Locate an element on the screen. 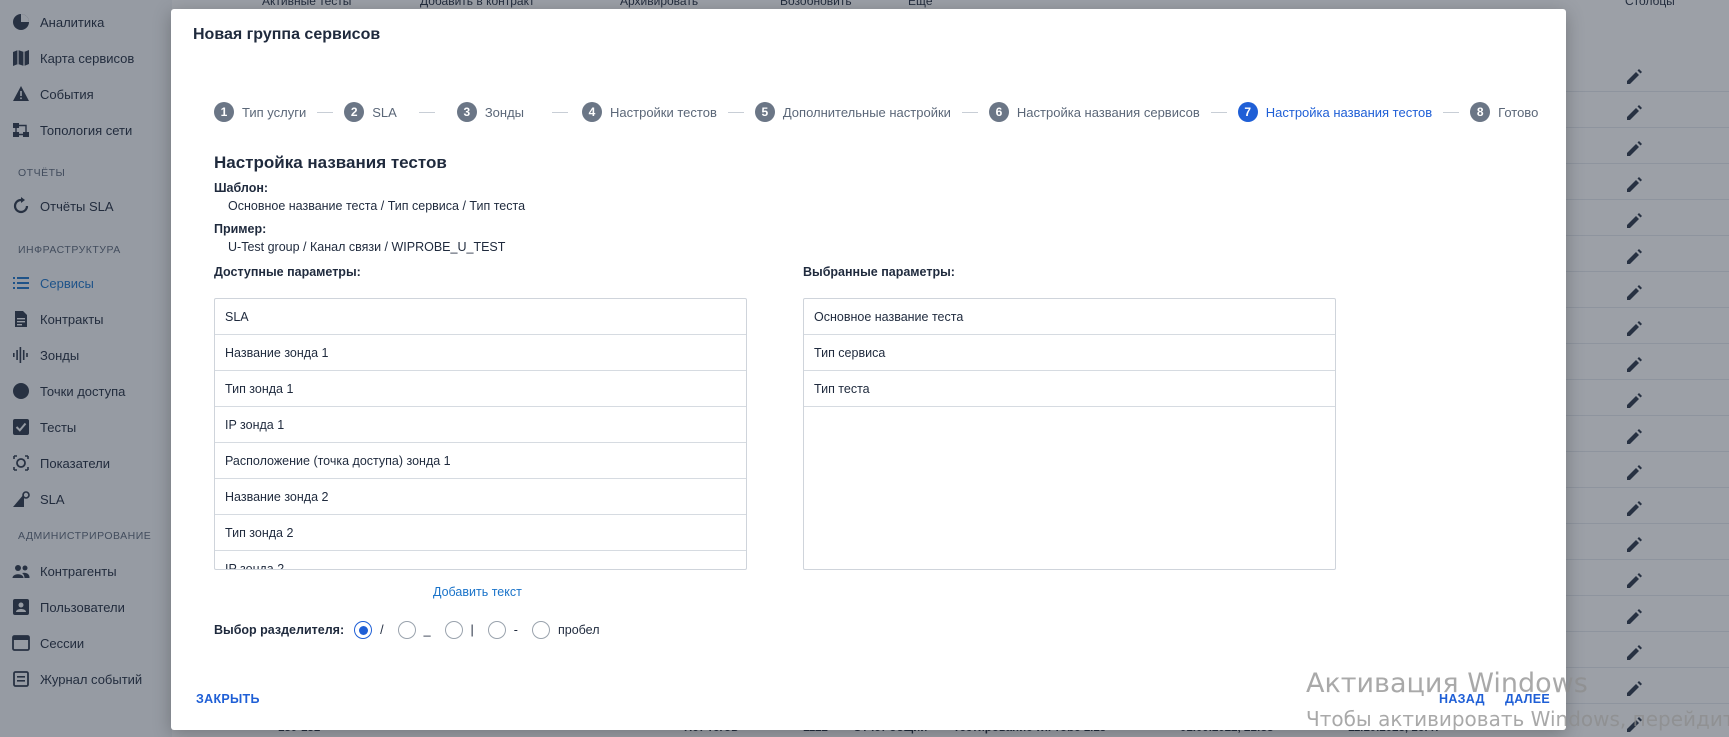 The width and height of the screenshot is (1729, 737). step-service-naming: 6 Настройка названия сервисов is located at coordinates (1094, 112).